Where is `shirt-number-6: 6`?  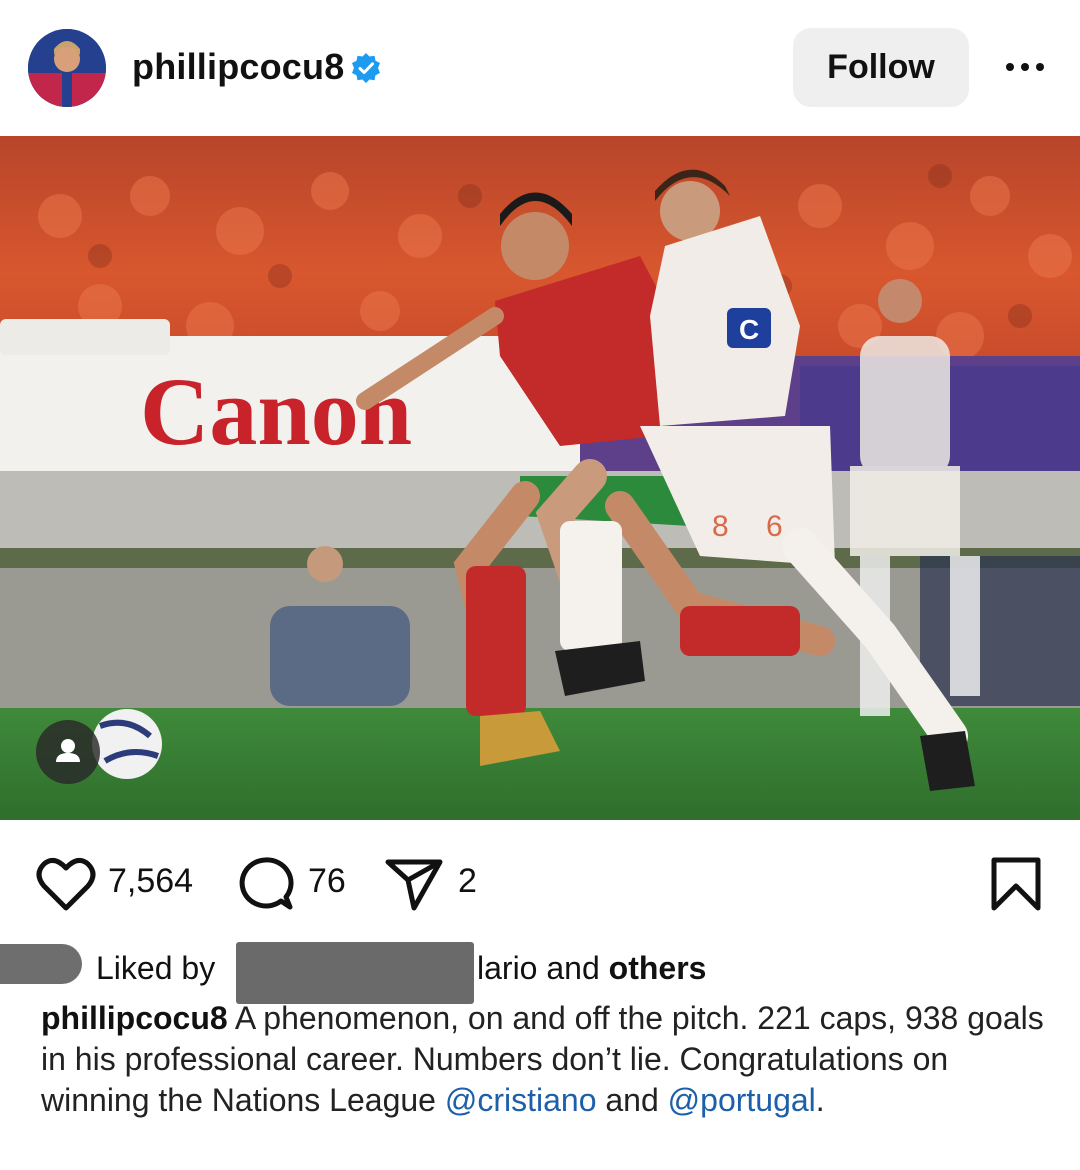
shirt-number-6: 6 is located at coordinates (774, 526).